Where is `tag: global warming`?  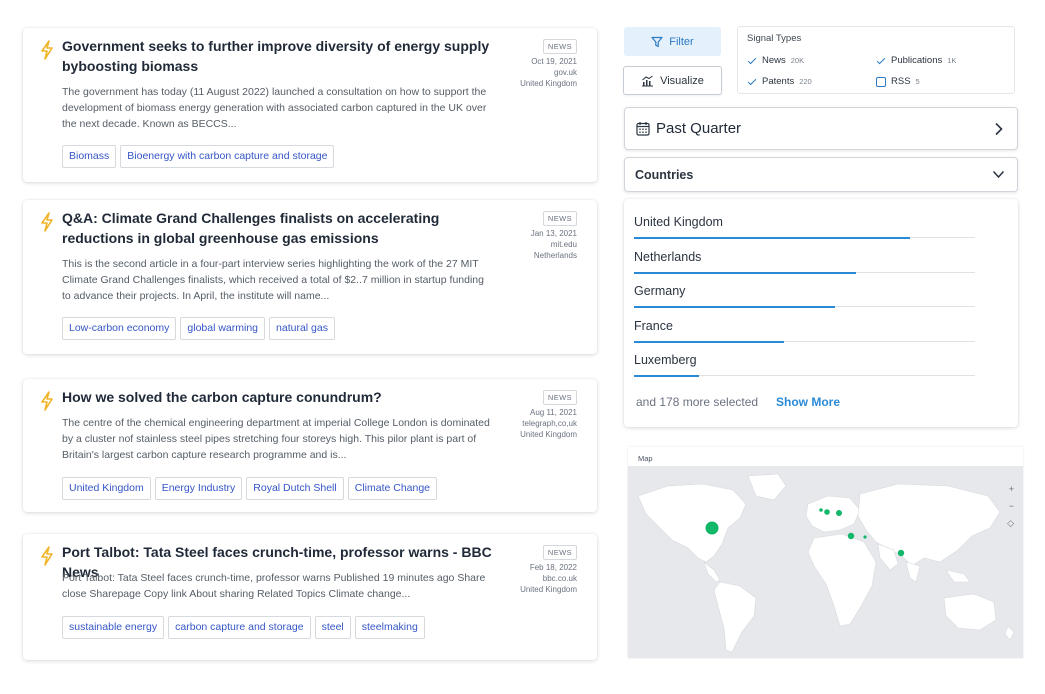
tag: global warming is located at coordinates (223, 328).